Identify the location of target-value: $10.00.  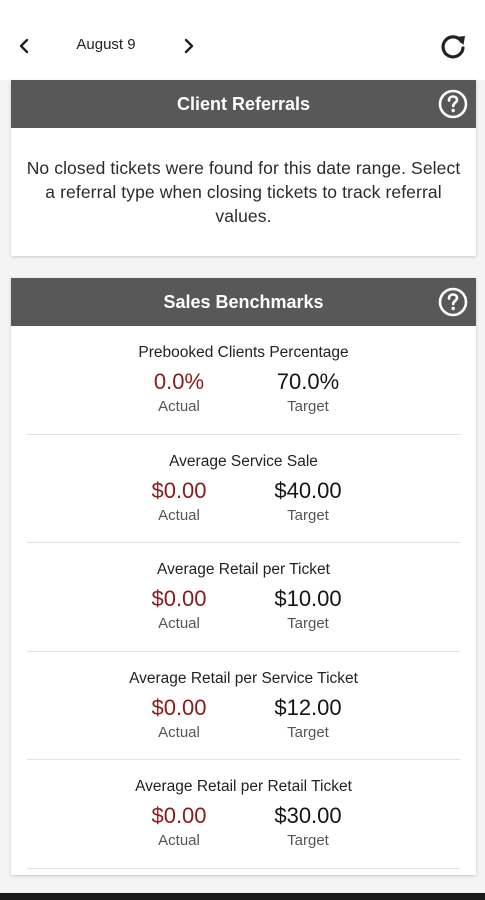
(308, 598).